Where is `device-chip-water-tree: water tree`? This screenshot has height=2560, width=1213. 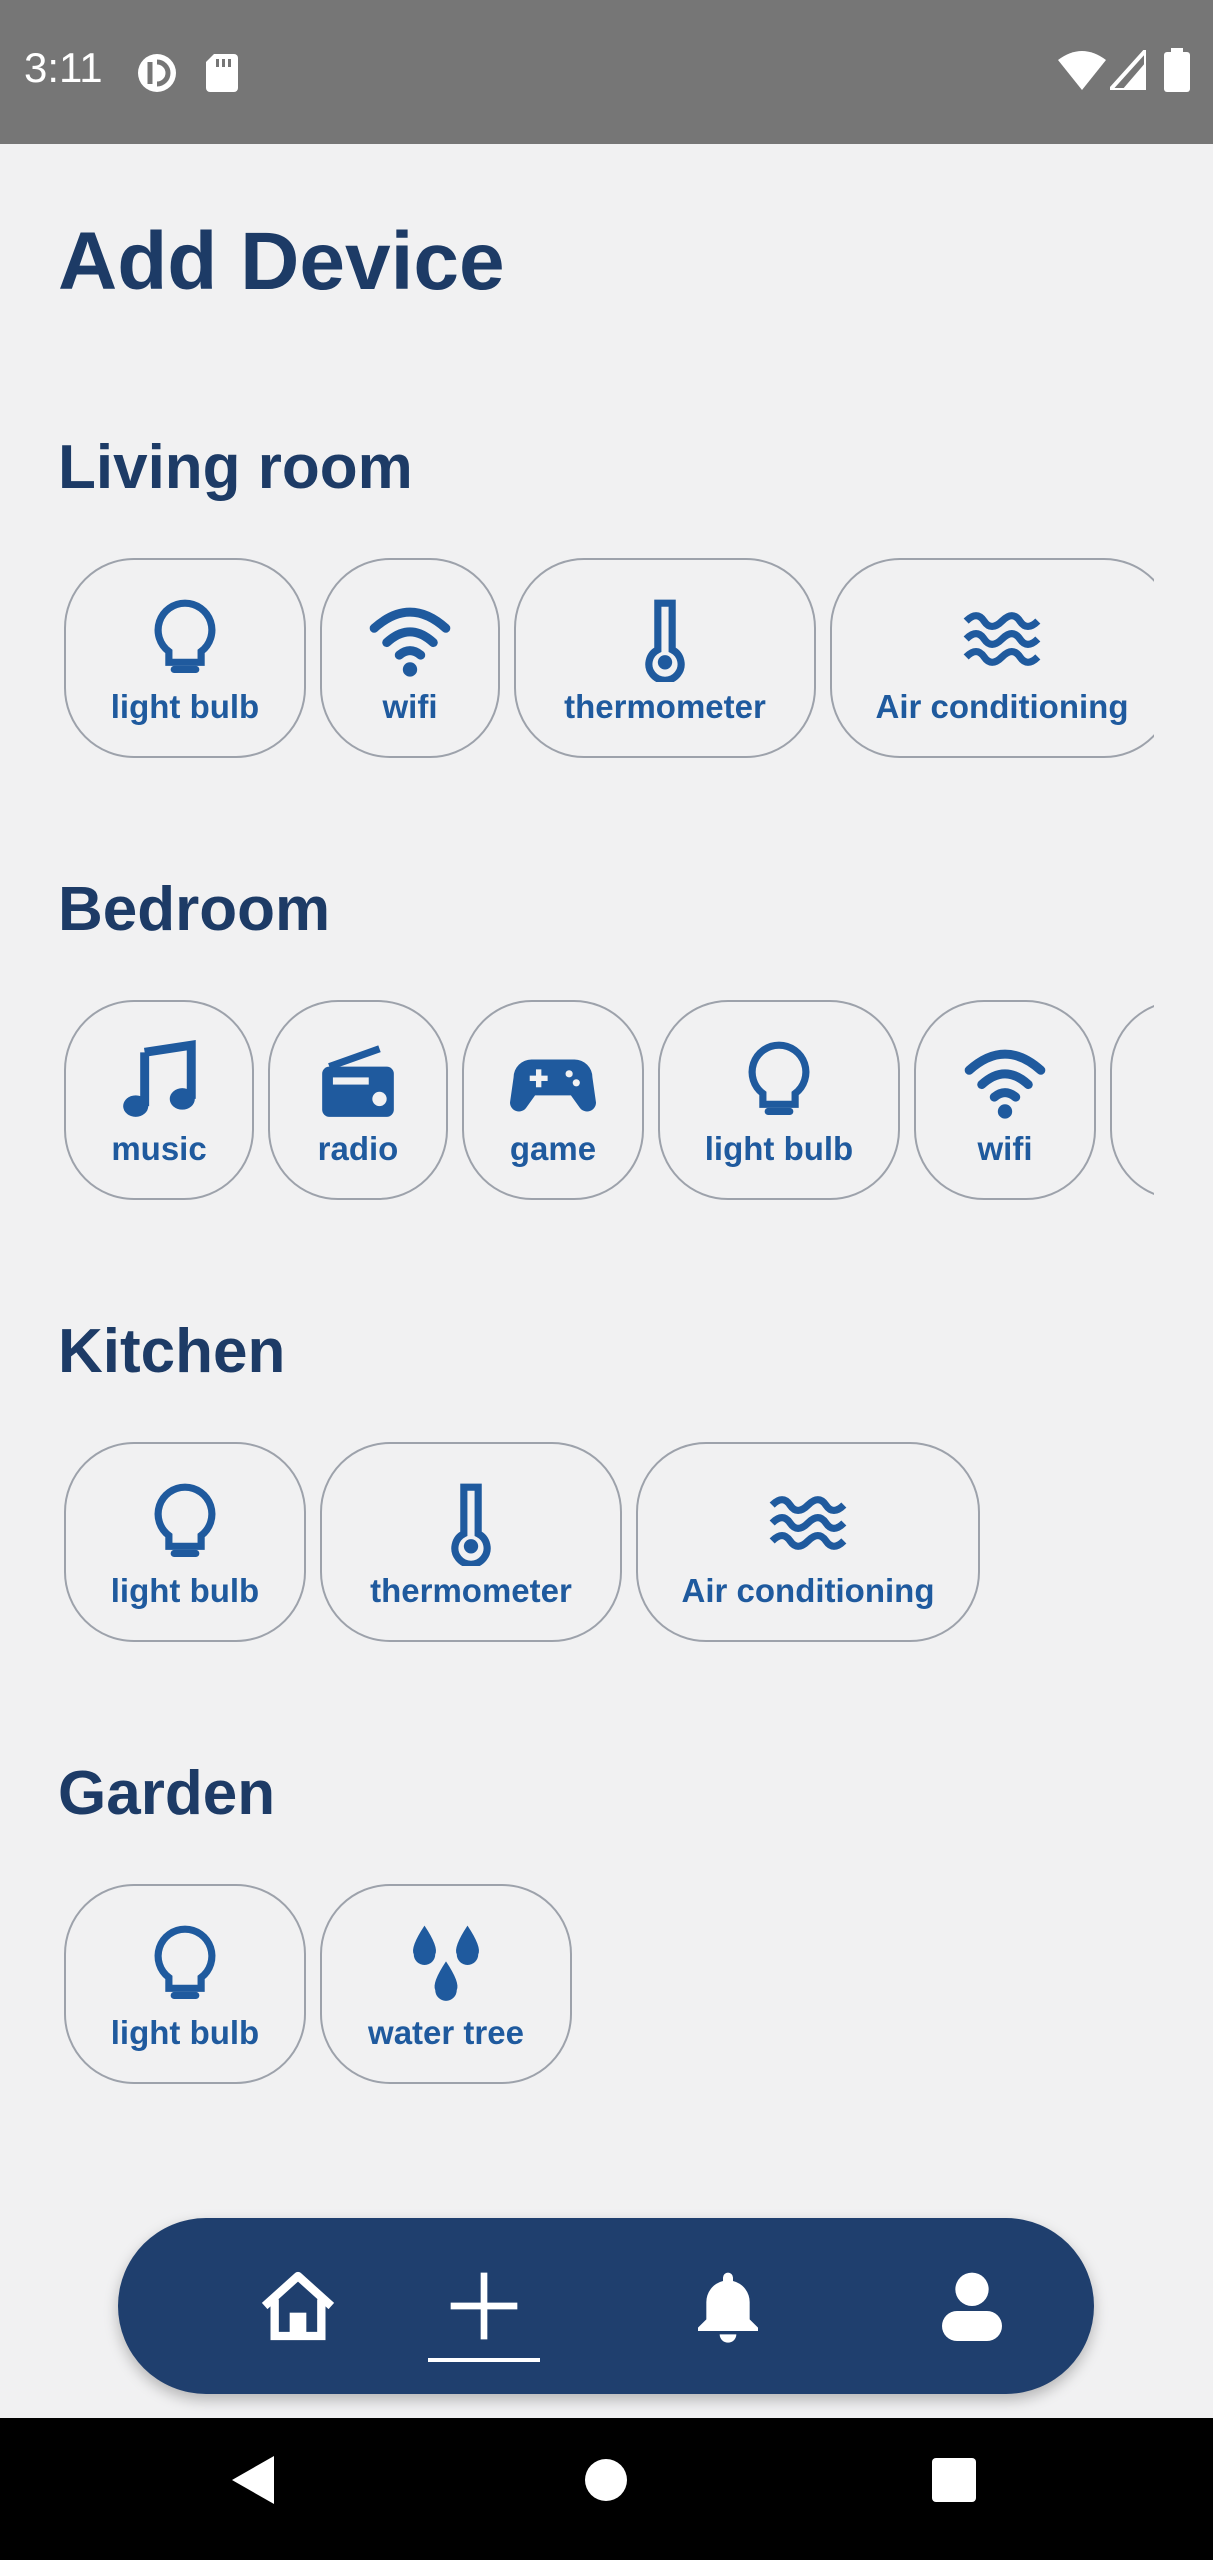 device-chip-water-tree: water tree is located at coordinates (446, 1984).